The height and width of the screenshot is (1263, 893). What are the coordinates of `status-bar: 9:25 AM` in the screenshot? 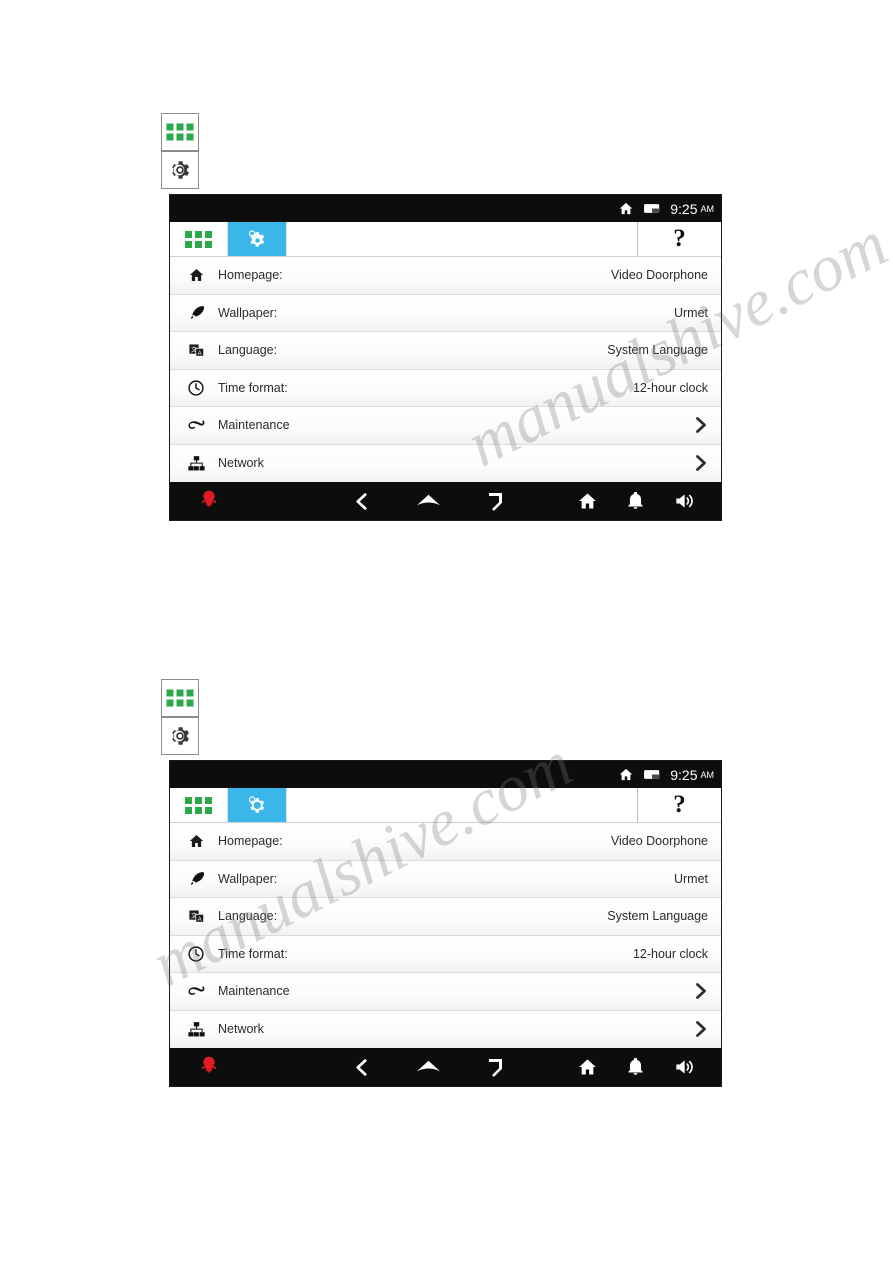 It's located at (445, 774).